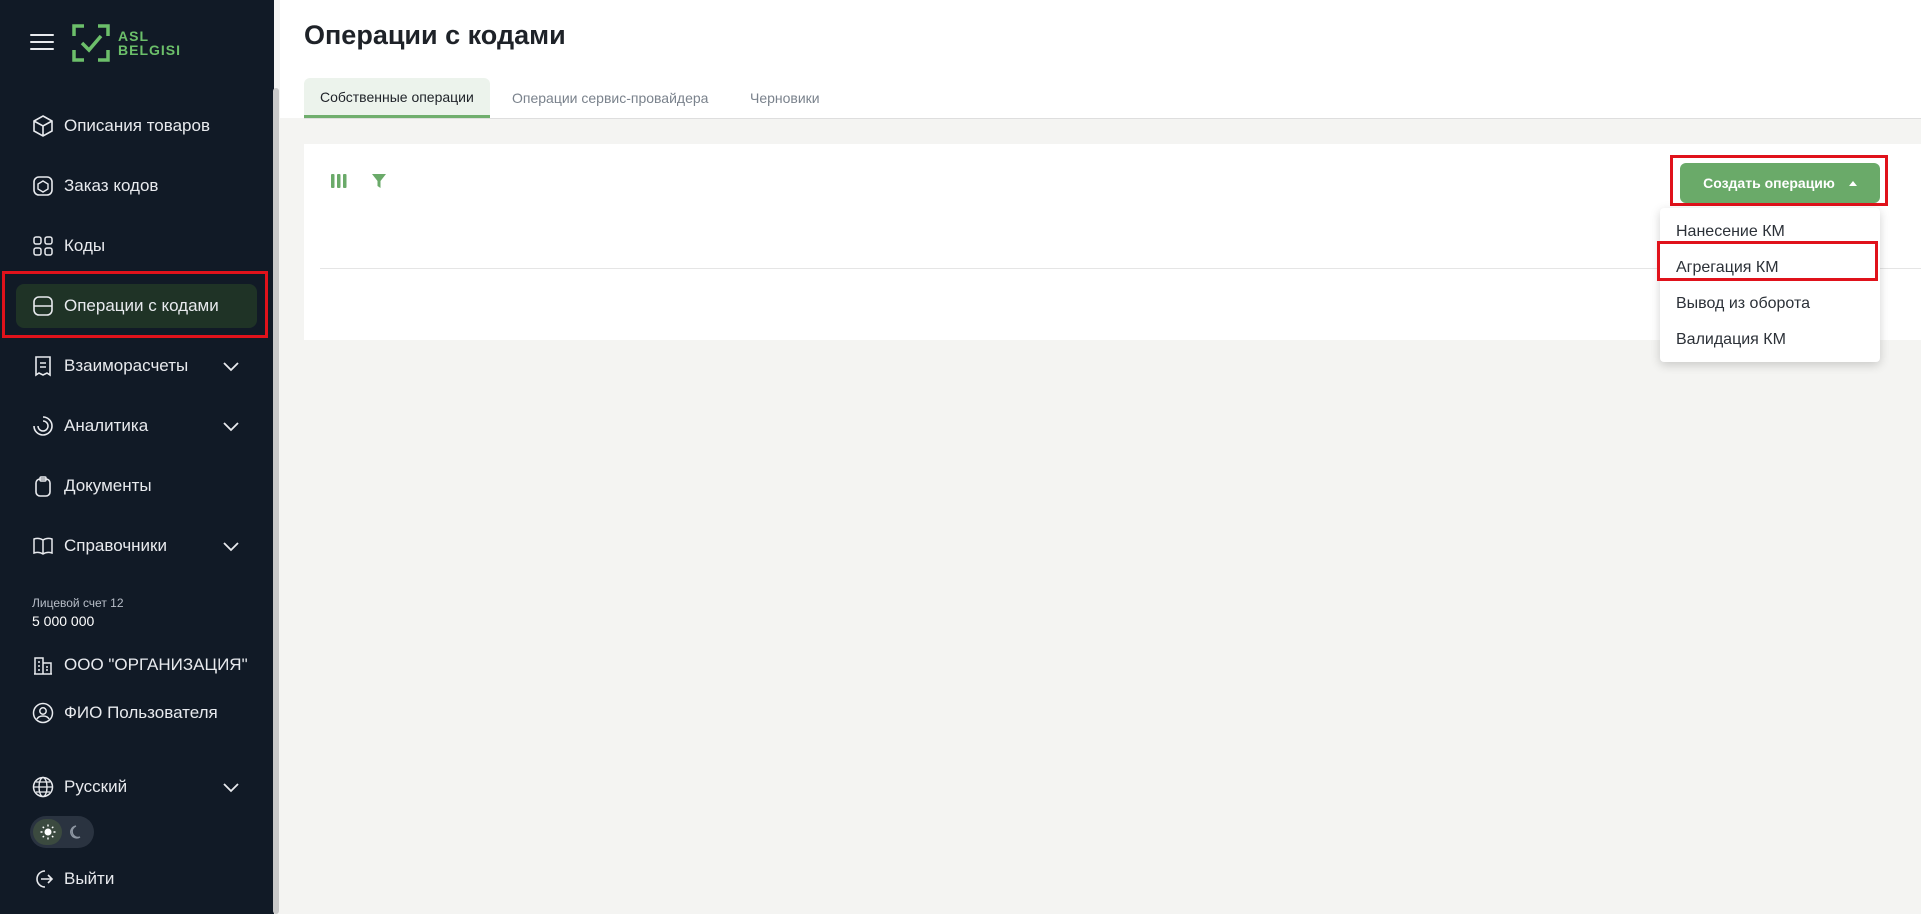 Image resolution: width=1921 pixels, height=914 pixels. What do you see at coordinates (85, 245) in the screenshot?
I see `sidebar-item-label: Коды` at bounding box center [85, 245].